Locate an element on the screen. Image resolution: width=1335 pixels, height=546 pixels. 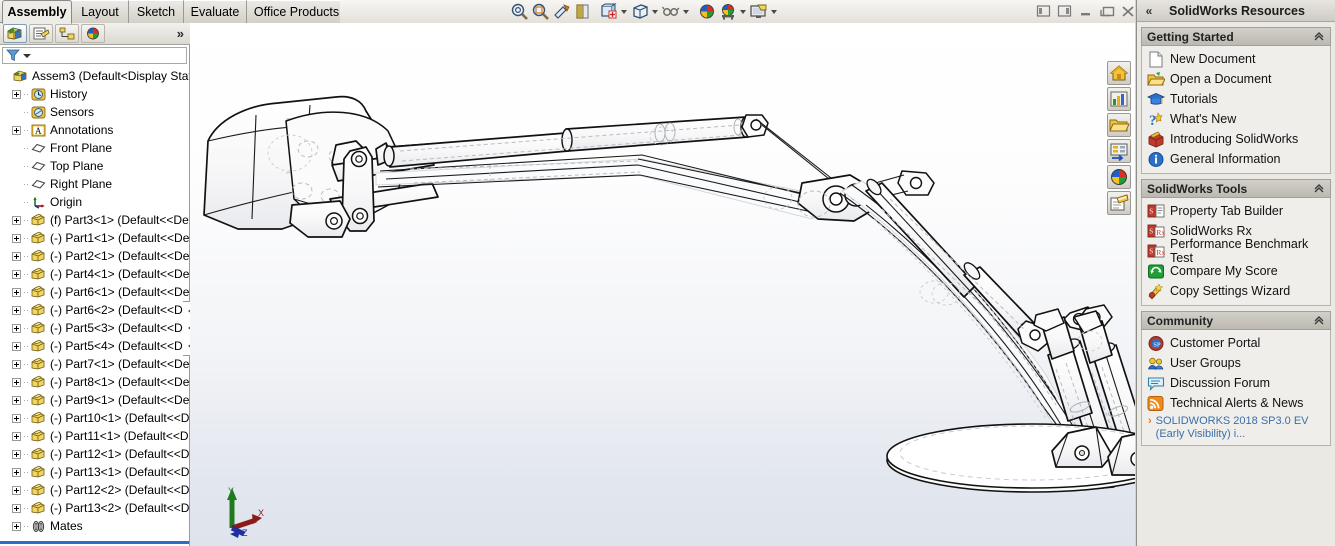
appearances-icon is located at coordinates (1119, 177).